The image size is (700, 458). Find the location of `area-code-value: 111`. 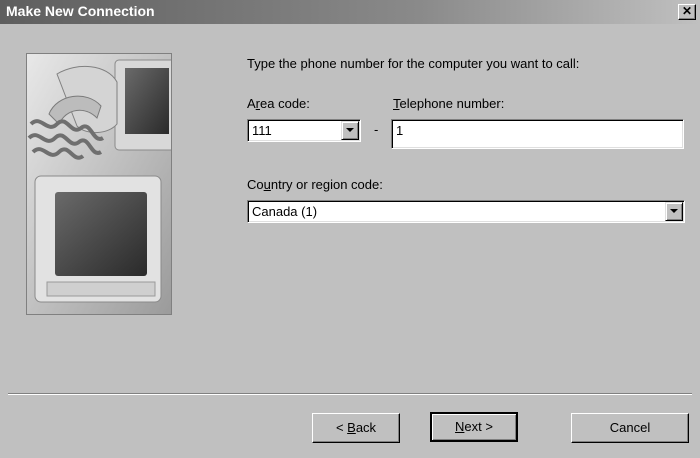

area-code-value: 111 is located at coordinates (262, 130).